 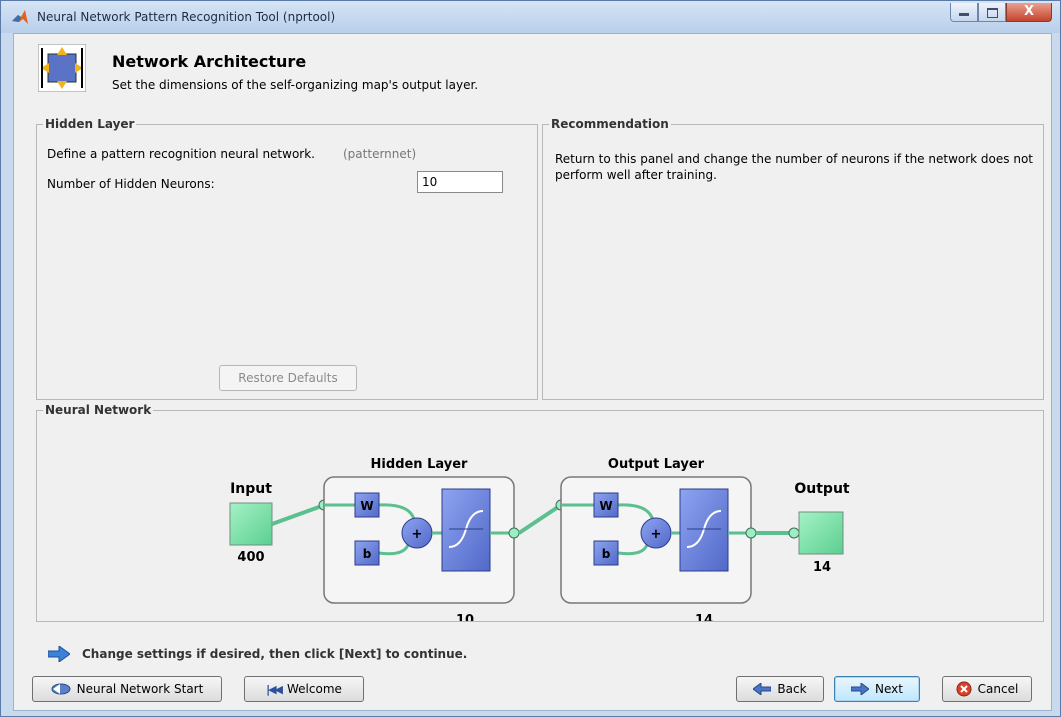 What do you see at coordinates (419, 464) in the screenshot?
I see `hidden-layer-title: Hidden Layer` at bounding box center [419, 464].